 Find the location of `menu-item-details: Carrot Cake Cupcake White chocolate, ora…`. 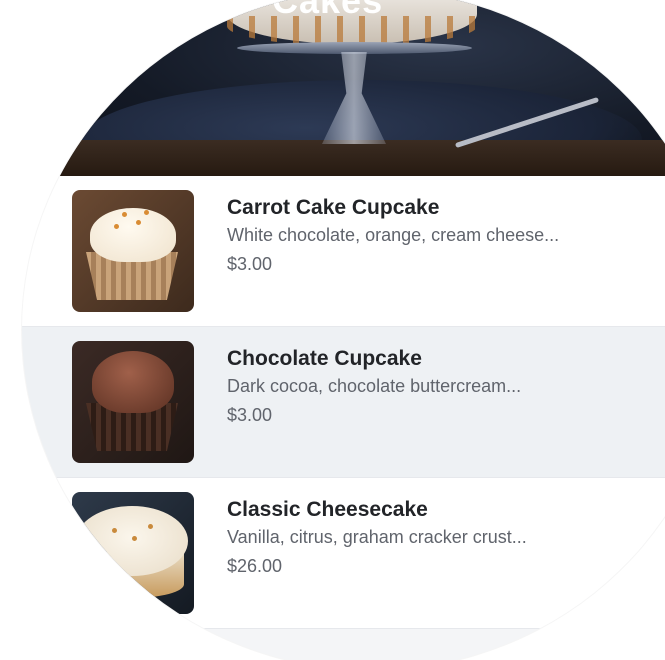

menu-item-details: Carrot Cake Cupcake White chocolate, ora… is located at coordinates (393, 235).